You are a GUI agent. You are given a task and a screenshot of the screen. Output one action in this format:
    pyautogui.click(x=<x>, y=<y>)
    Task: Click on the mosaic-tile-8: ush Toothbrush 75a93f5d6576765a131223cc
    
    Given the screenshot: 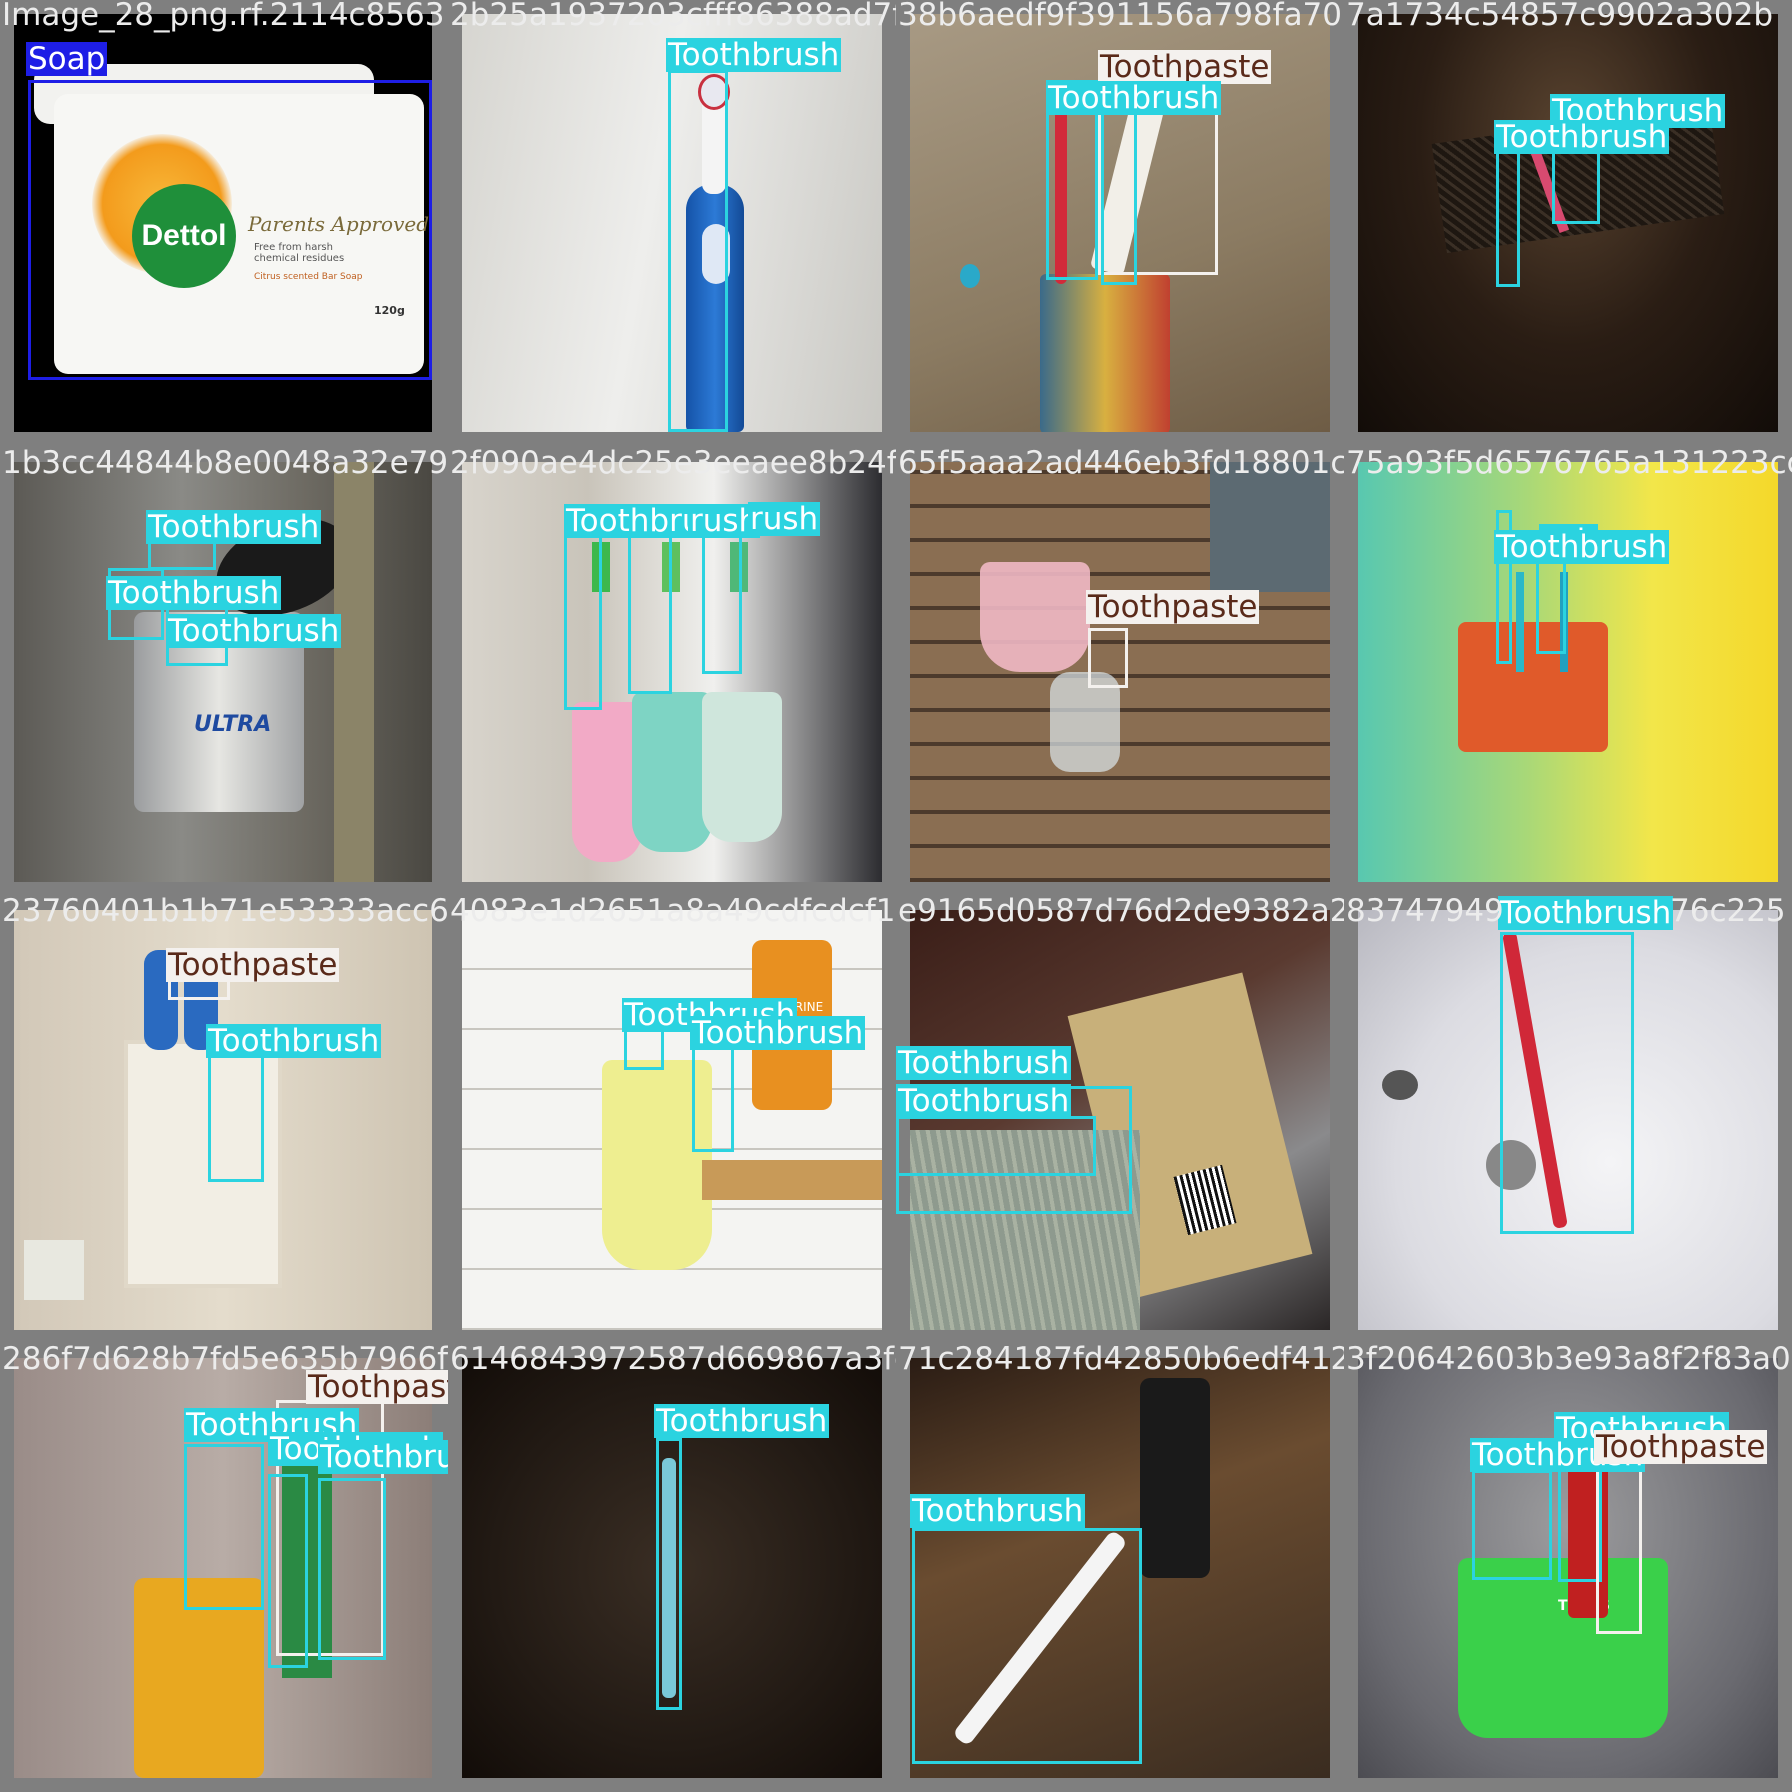 What is the action you would take?
    pyautogui.click(x=1568, y=672)
    